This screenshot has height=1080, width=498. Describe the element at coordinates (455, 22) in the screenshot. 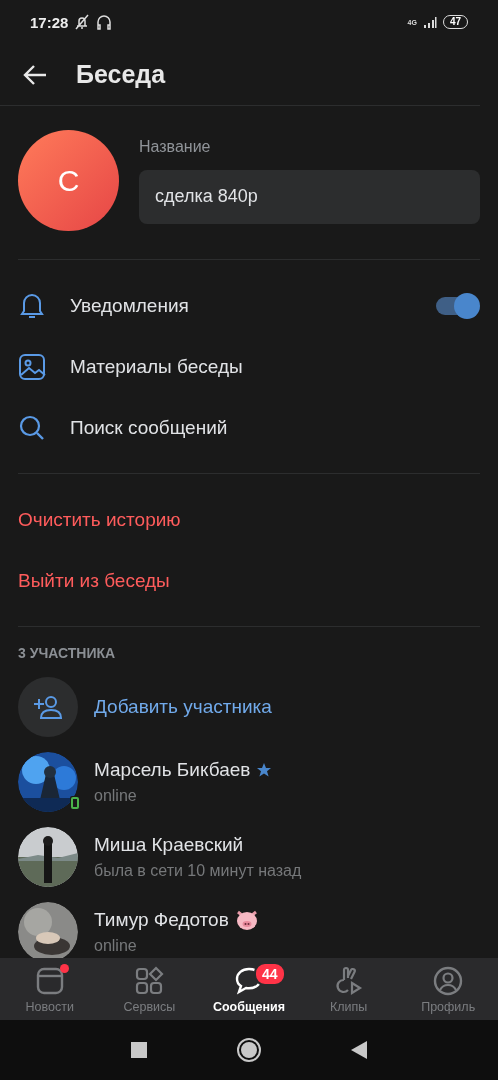

I see `battery-level: 47` at that location.